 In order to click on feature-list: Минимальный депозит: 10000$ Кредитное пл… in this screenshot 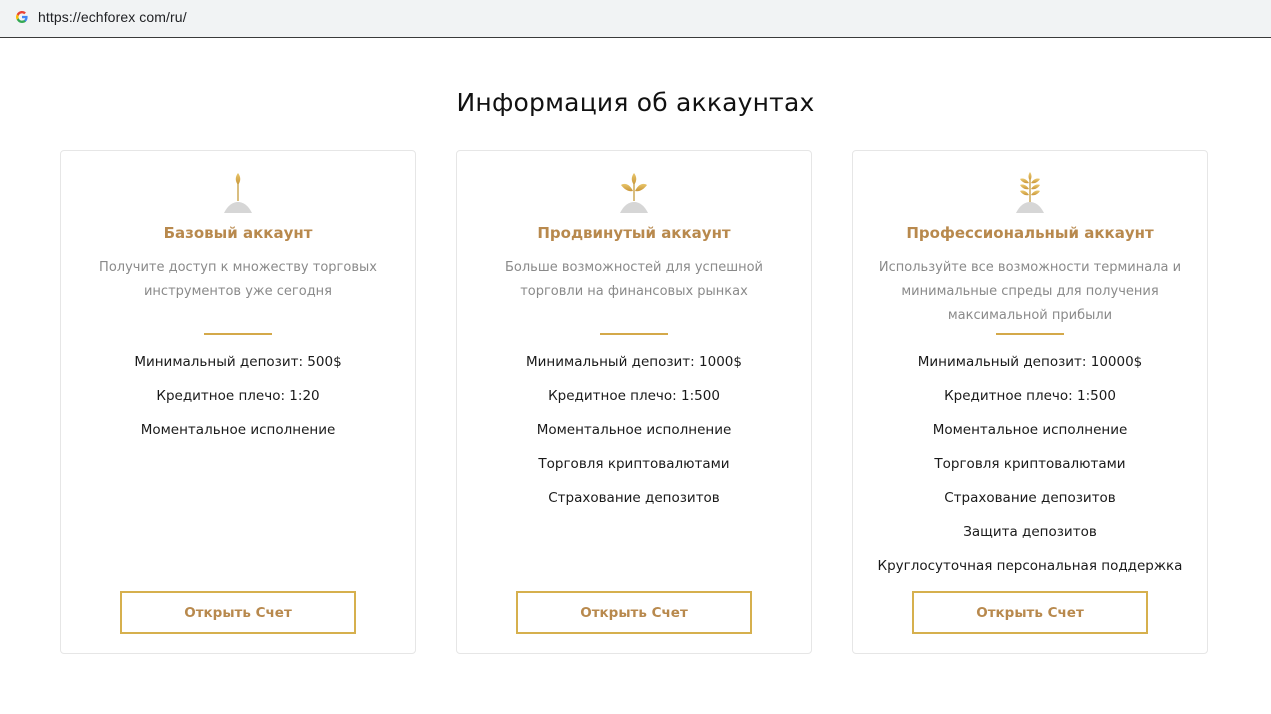, I will do `click(1030, 470)`.